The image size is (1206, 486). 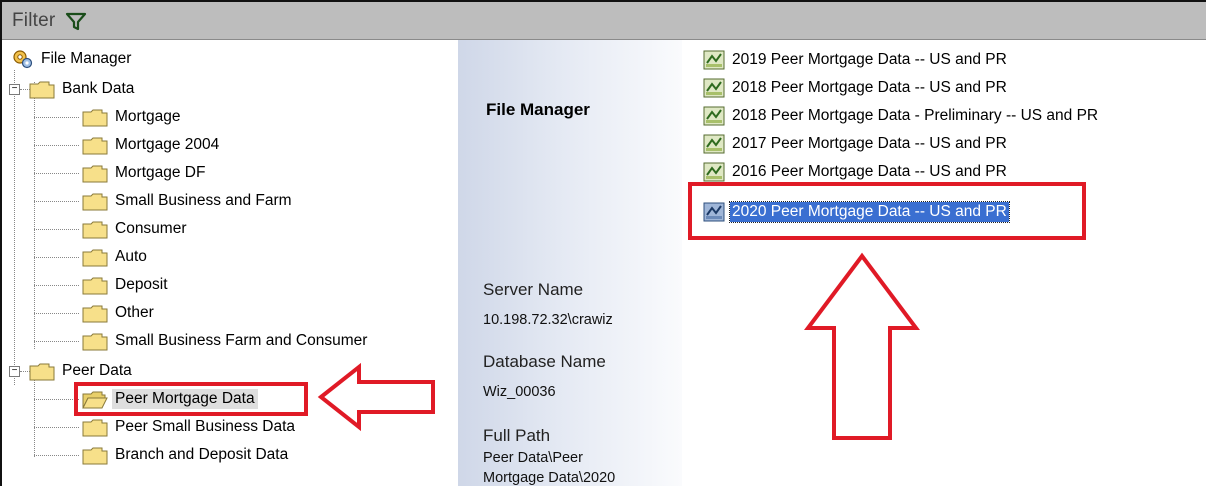 What do you see at coordinates (205, 427) in the screenshot?
I see `tree-item-label: Peer Small Business Data` at bounding box center [205, 427].